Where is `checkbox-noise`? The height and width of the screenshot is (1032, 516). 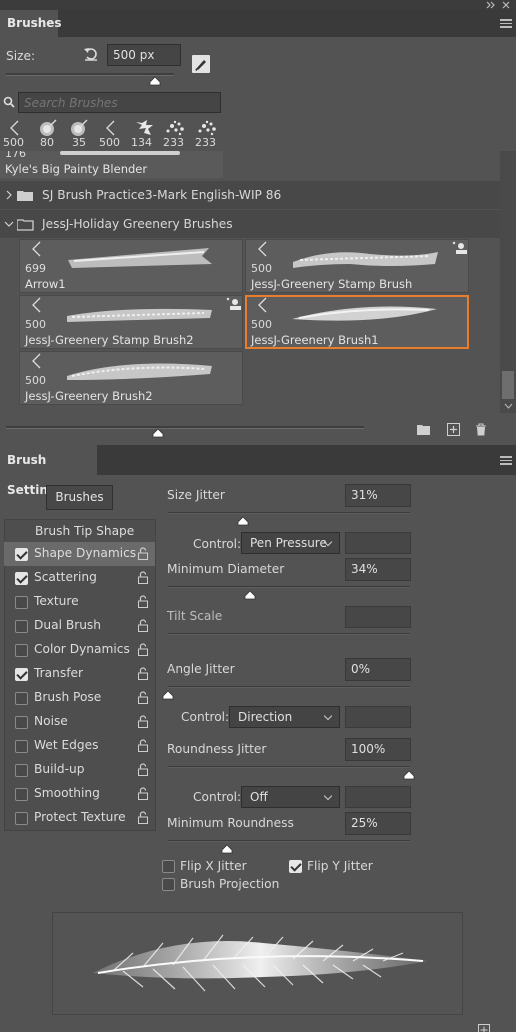
checkbox-noise is located at coordinates (21, 722).